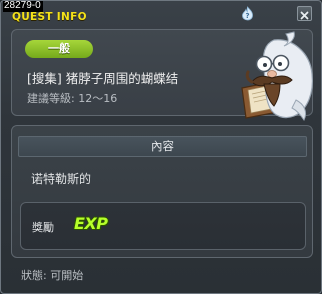  What do you see at coordinates (49, 17) in the screenshot?
I see `window-title: QUEST INFO` at bounding box center [49, 17].